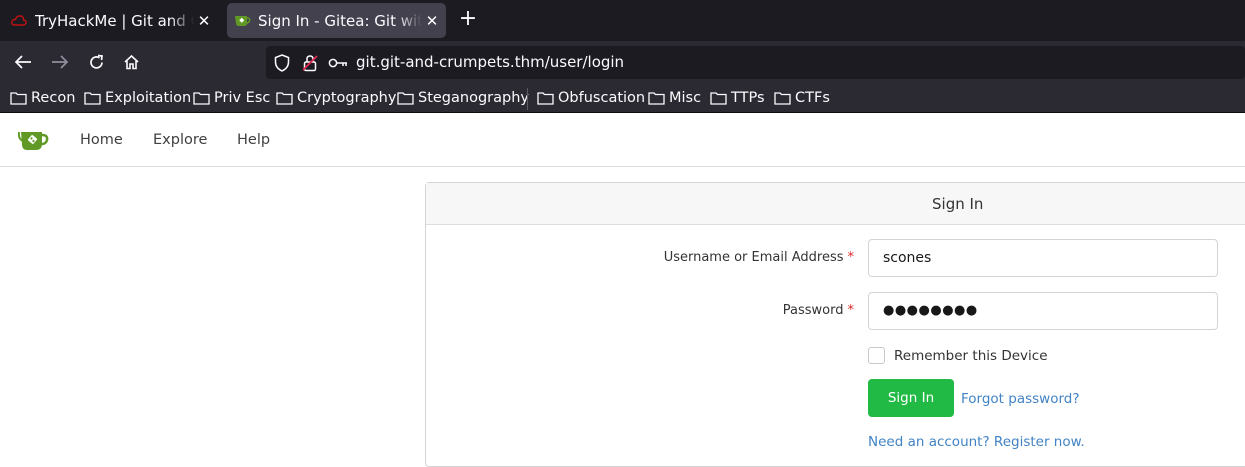  Describe the element at coordinates (148, 98) in the screenshot. I see `bookmark-label: Exploitation` at that location.